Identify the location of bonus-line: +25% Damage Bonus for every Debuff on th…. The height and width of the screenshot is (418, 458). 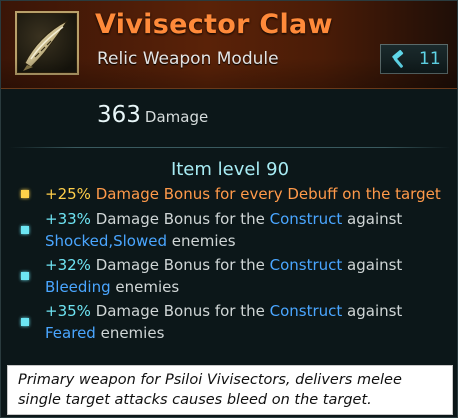
(250, 194).